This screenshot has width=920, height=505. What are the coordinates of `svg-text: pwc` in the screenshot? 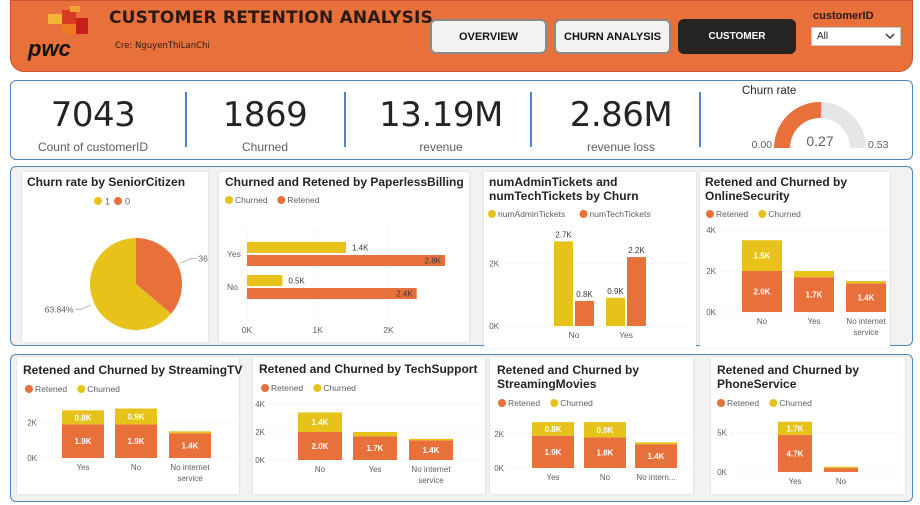 It's located at (49, 48).